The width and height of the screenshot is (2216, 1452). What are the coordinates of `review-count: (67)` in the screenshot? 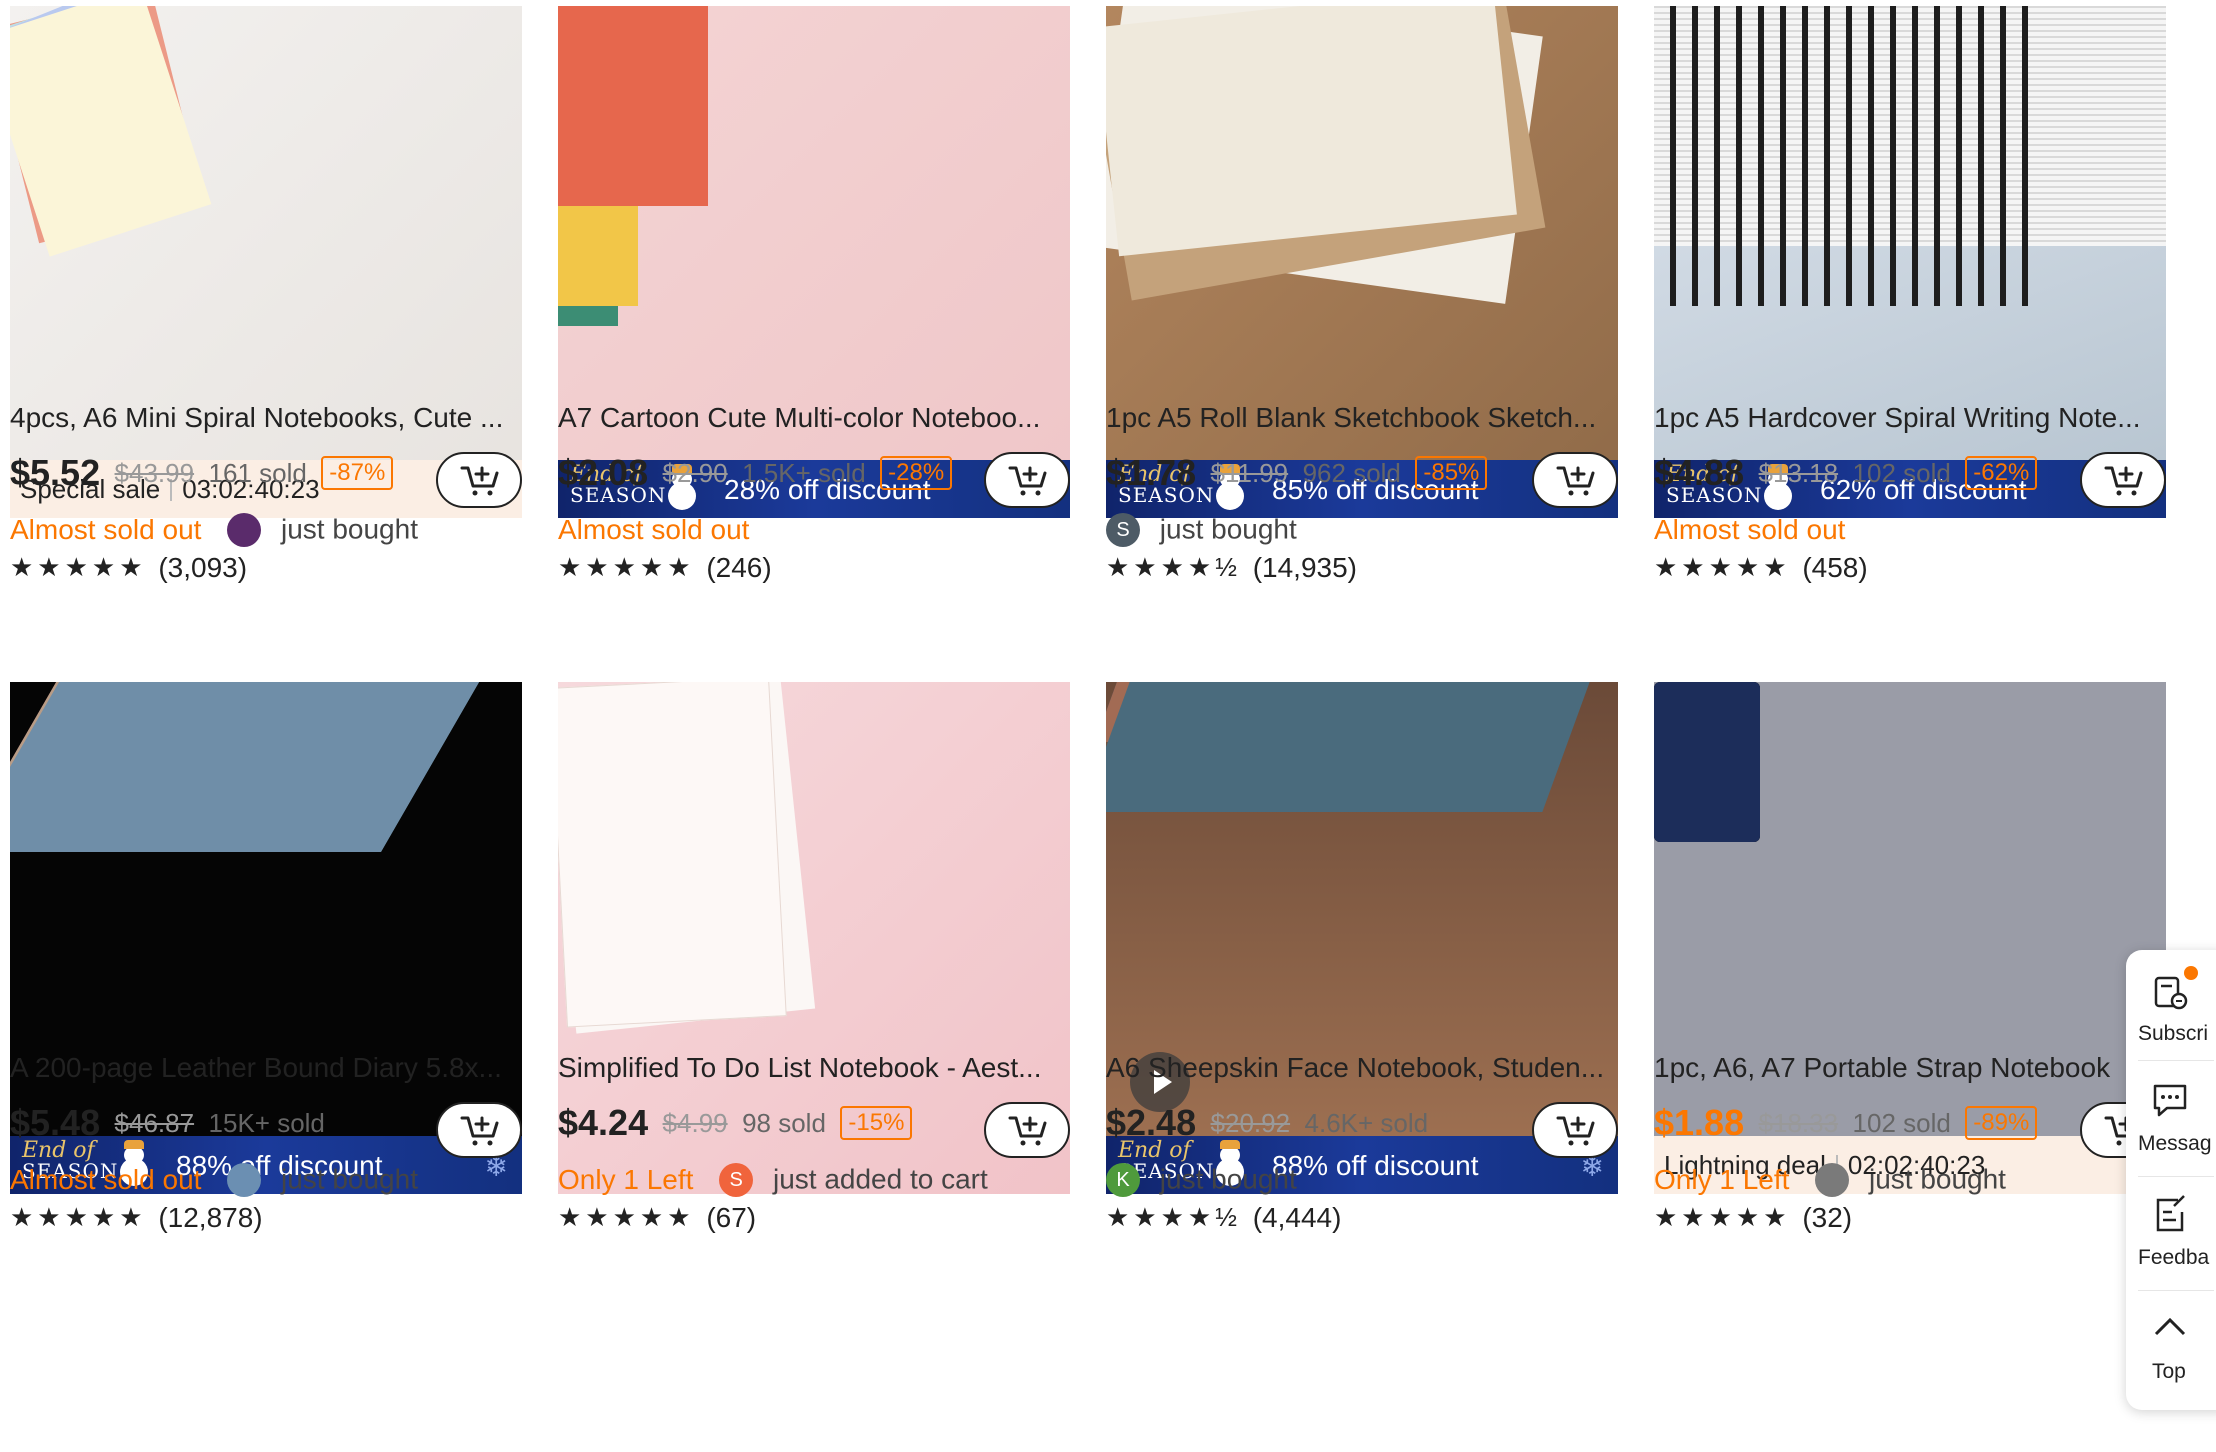 It's located at (731, 1217).